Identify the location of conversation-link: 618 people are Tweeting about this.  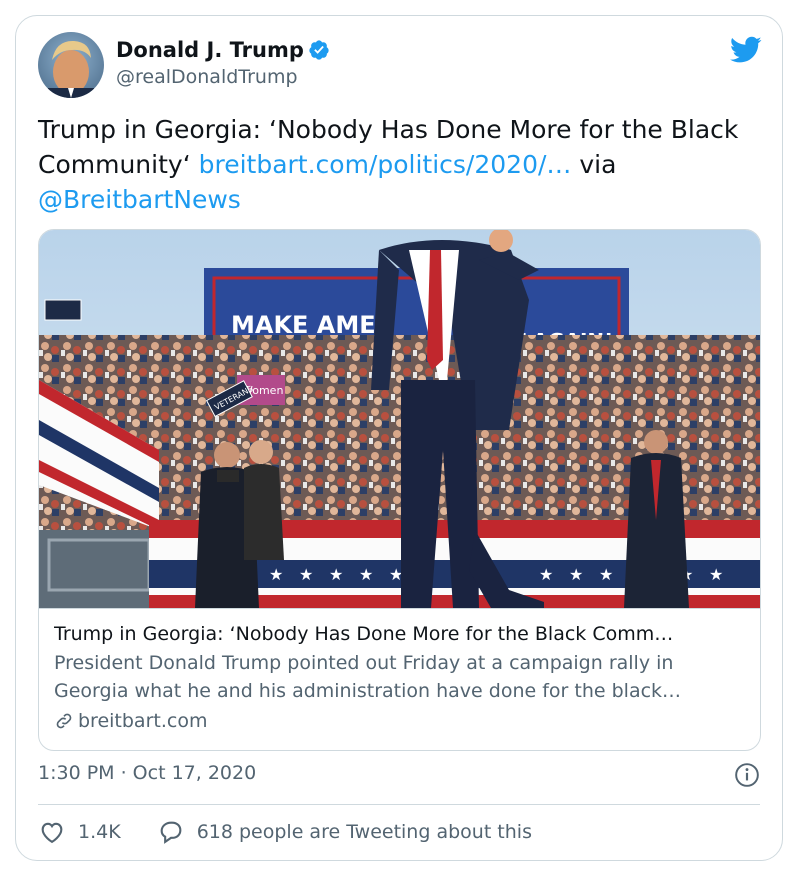
(344, 832).